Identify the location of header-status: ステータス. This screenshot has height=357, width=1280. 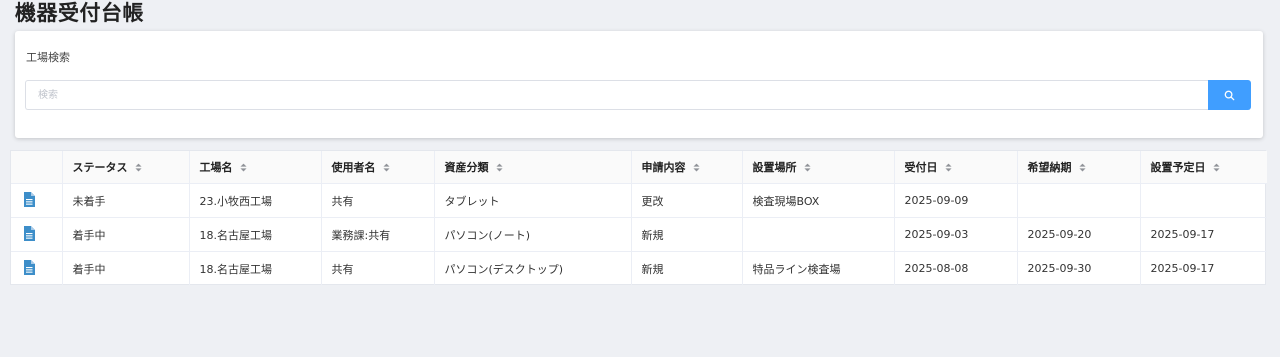
(126, 167).